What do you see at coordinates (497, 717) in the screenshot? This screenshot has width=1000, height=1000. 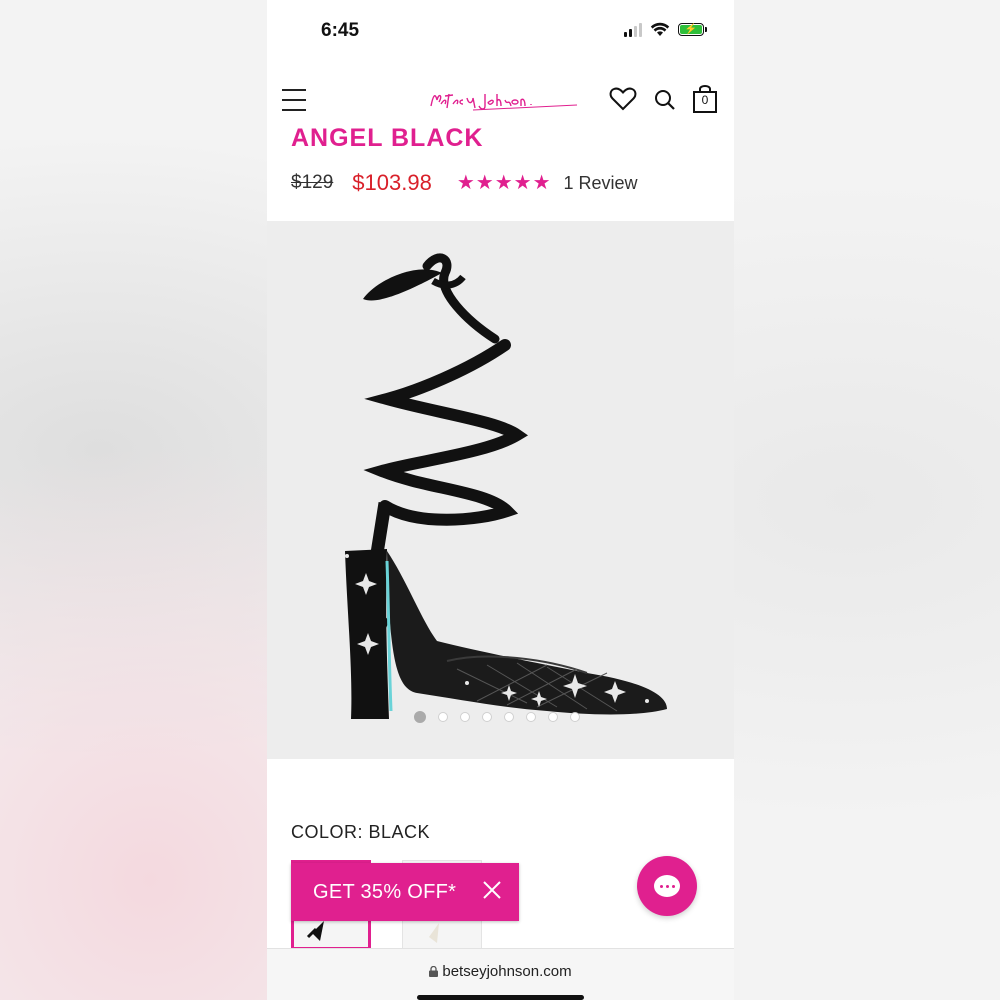 I see `gallery-pagination` at bounding box center [497, 717].